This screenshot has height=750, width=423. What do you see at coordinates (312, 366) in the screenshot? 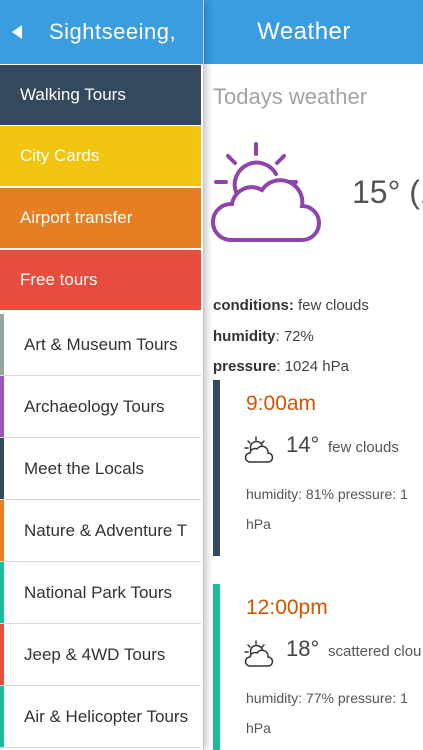
I see `pressure-value: : 1024 hPa` at bounding box center [312, 366].